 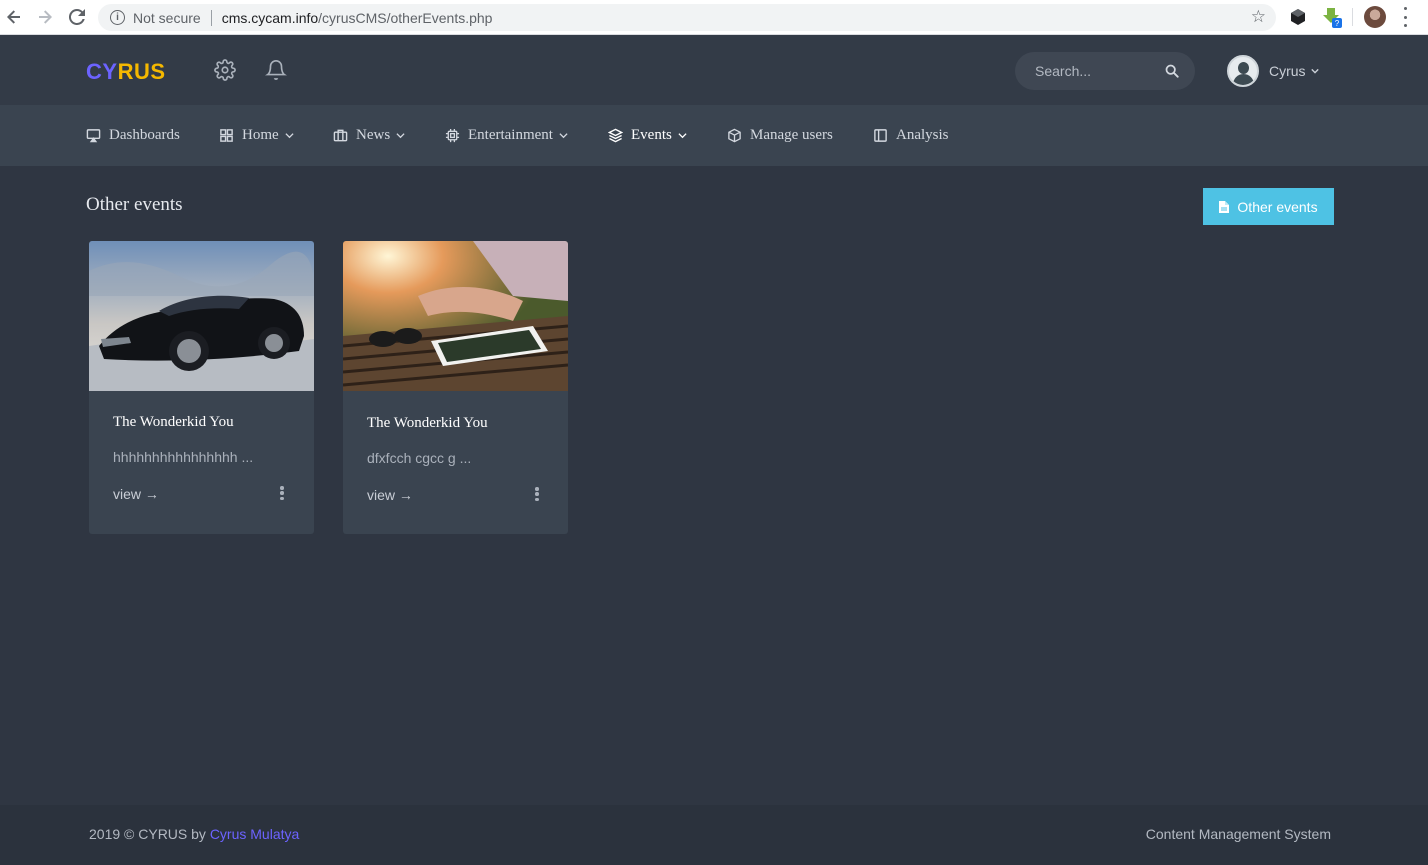 What do you see at coordinates (1095, 71) in the screenshot?
I see `search-input` at bounding box center [1095, 71].